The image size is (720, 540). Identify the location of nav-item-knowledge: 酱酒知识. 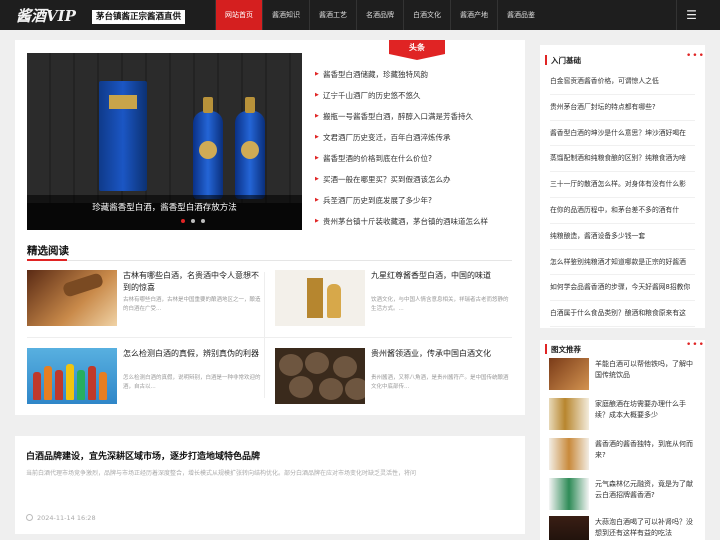
(285, 15).